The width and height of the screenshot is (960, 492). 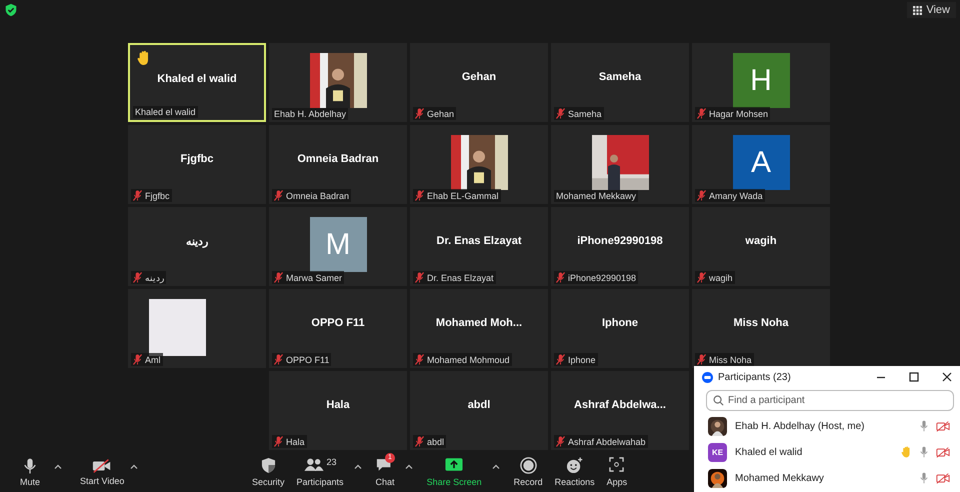 I want to click on participant-name: abdl, so click(x=479, y=405).